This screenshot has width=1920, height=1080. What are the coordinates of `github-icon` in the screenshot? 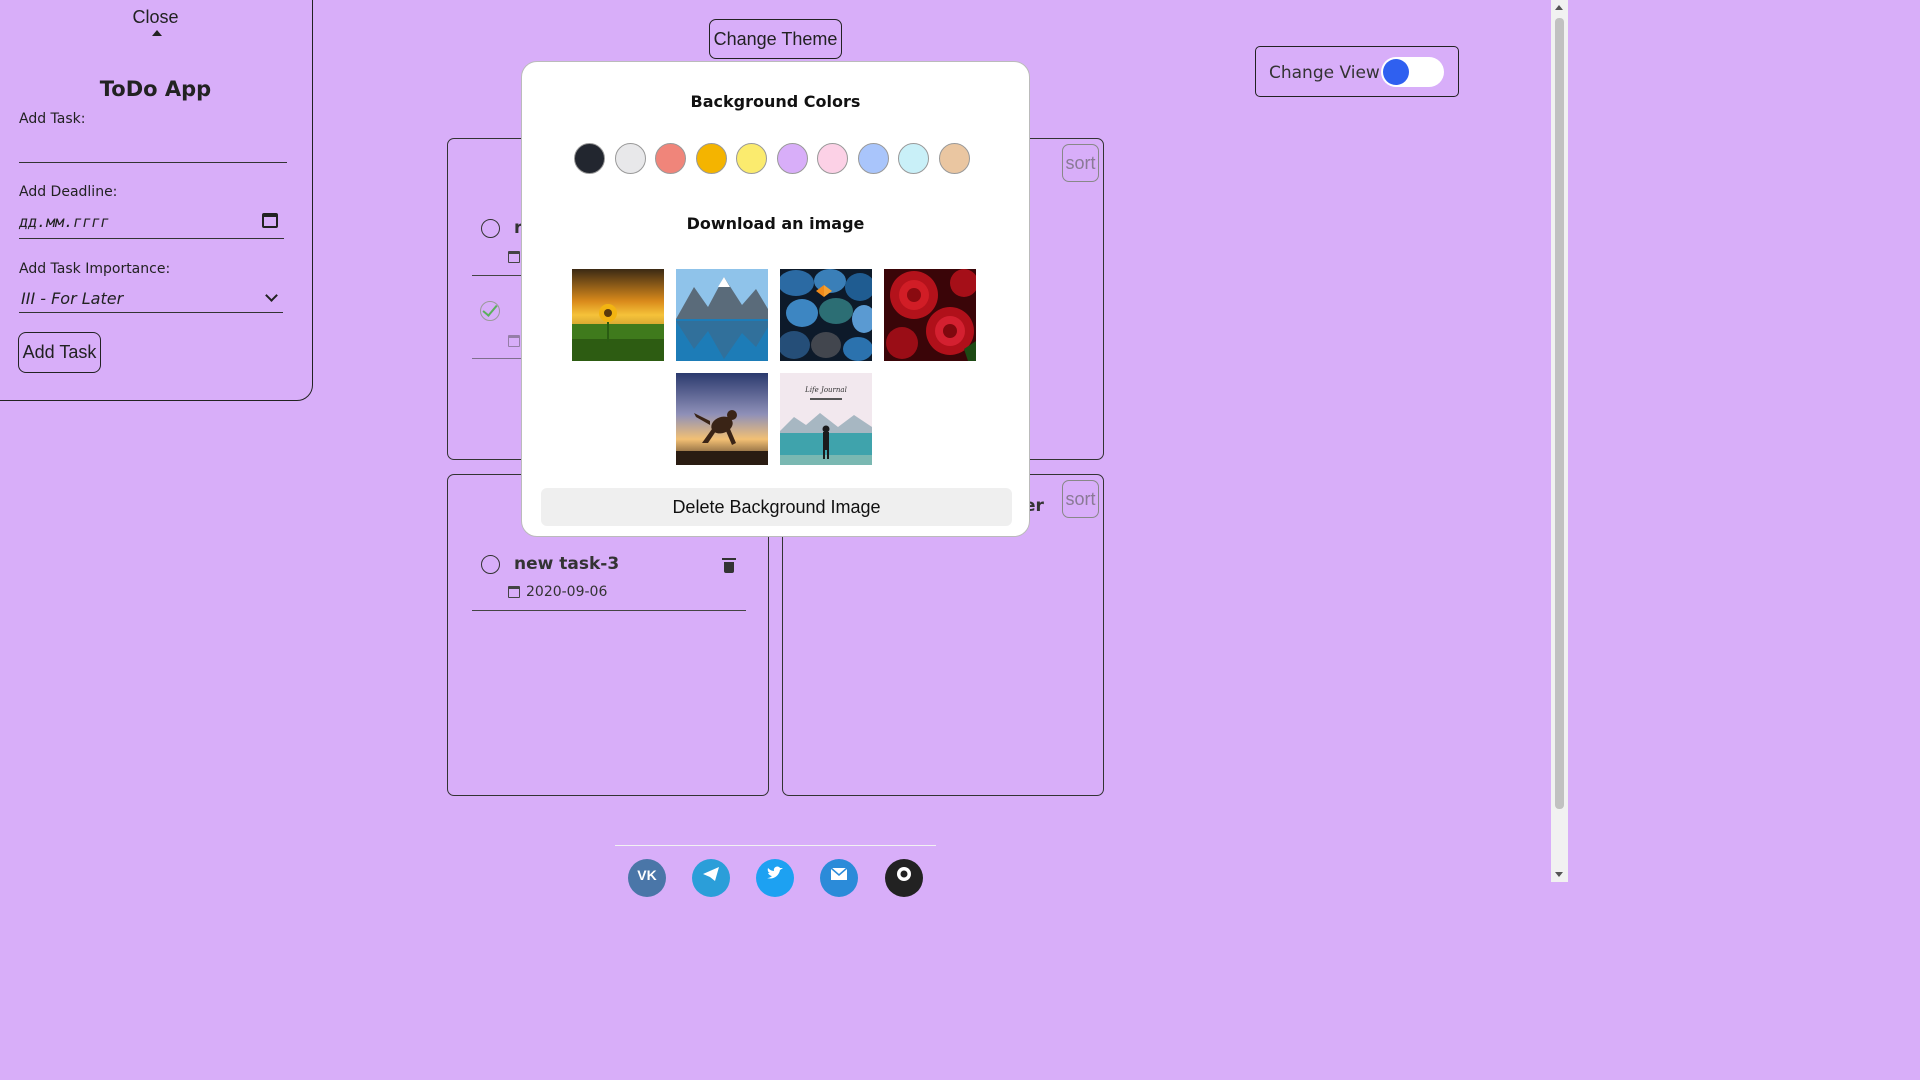 It's located at (904, 878).